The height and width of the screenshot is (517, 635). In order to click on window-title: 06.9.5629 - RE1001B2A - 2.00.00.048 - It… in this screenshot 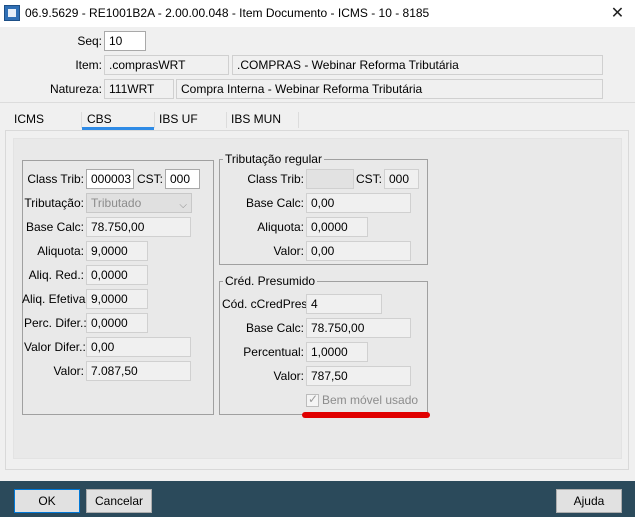, I will do `click(227, 13)`.